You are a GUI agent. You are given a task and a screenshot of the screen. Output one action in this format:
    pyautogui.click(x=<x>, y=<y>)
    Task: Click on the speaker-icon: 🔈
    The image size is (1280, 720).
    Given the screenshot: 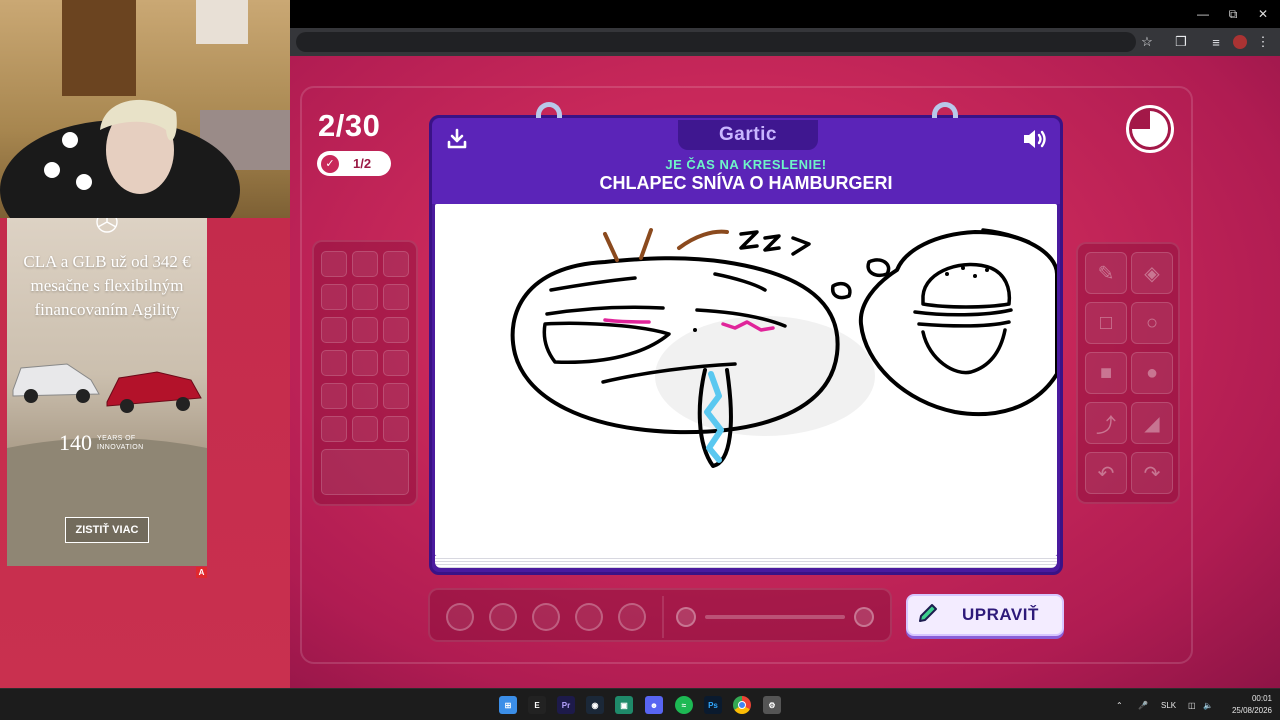 What is the action you would take?
    pyautogui.click(x=1208, y=704)
    